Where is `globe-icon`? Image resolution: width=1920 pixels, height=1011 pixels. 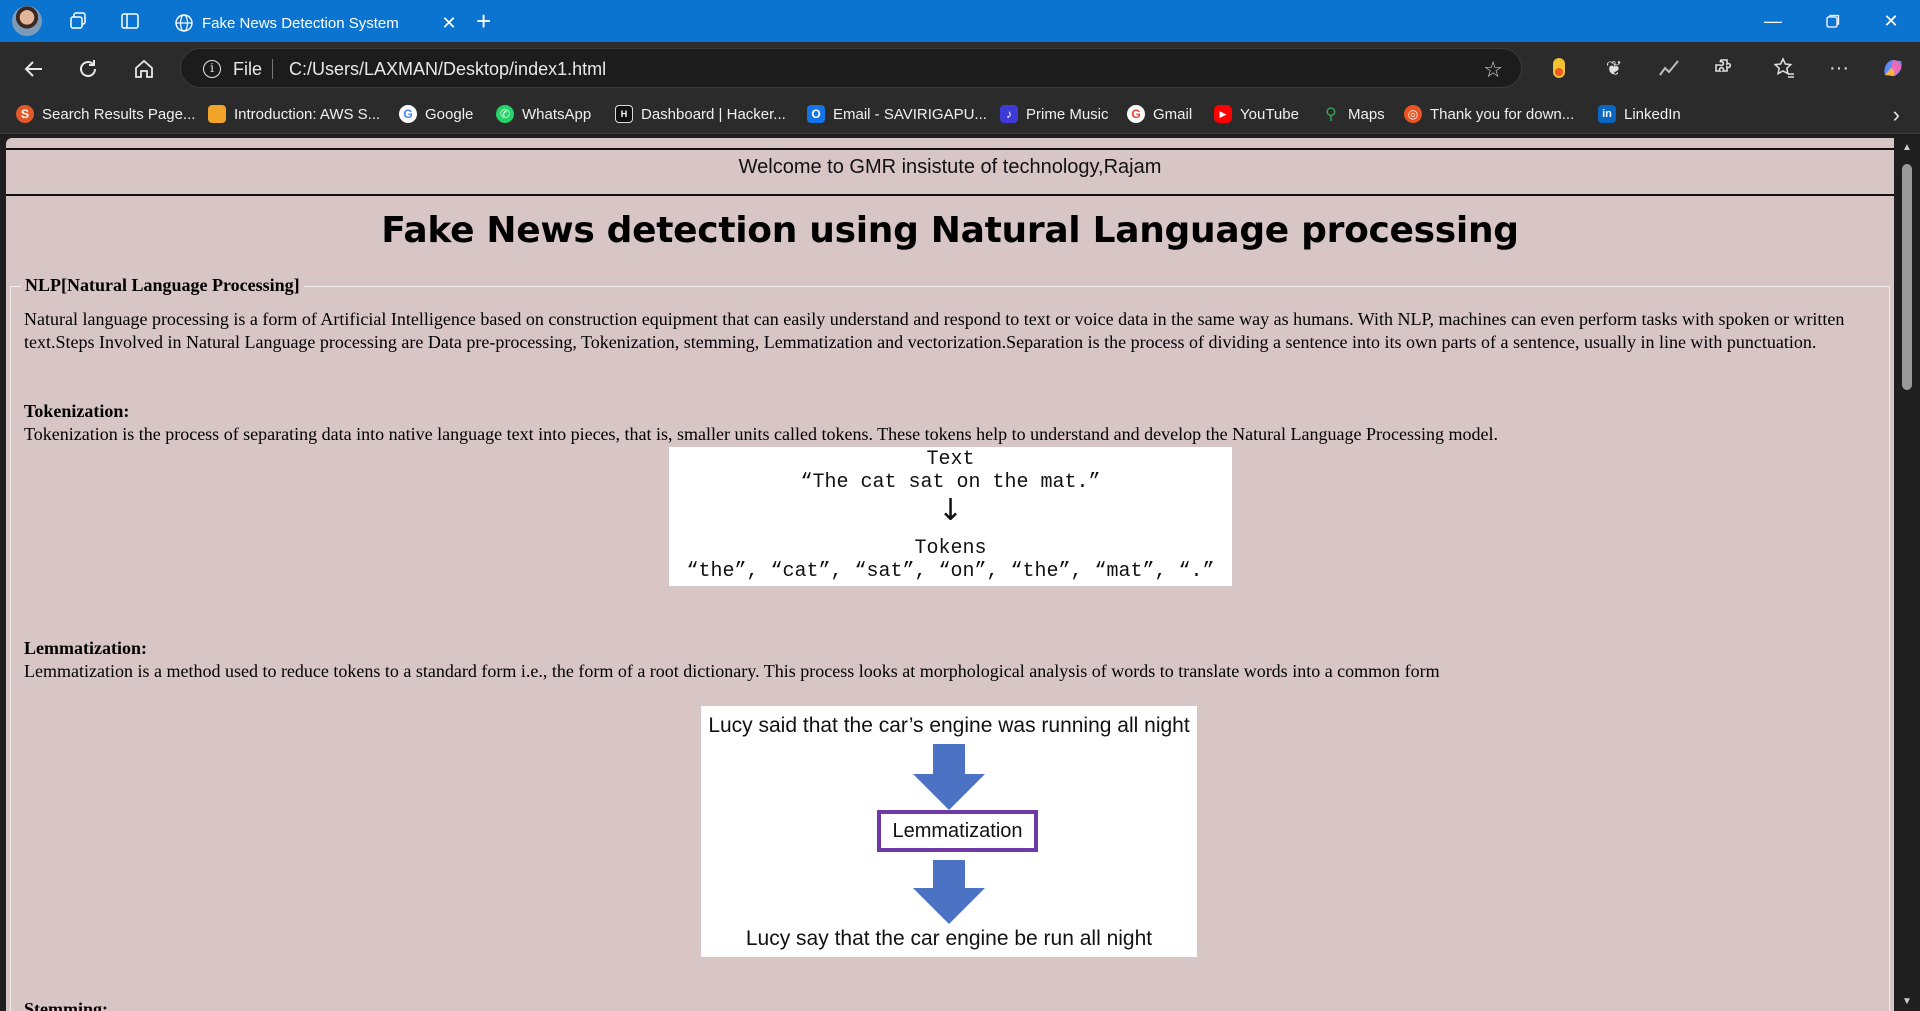
globe-icon is located at coordinates (184, 23).